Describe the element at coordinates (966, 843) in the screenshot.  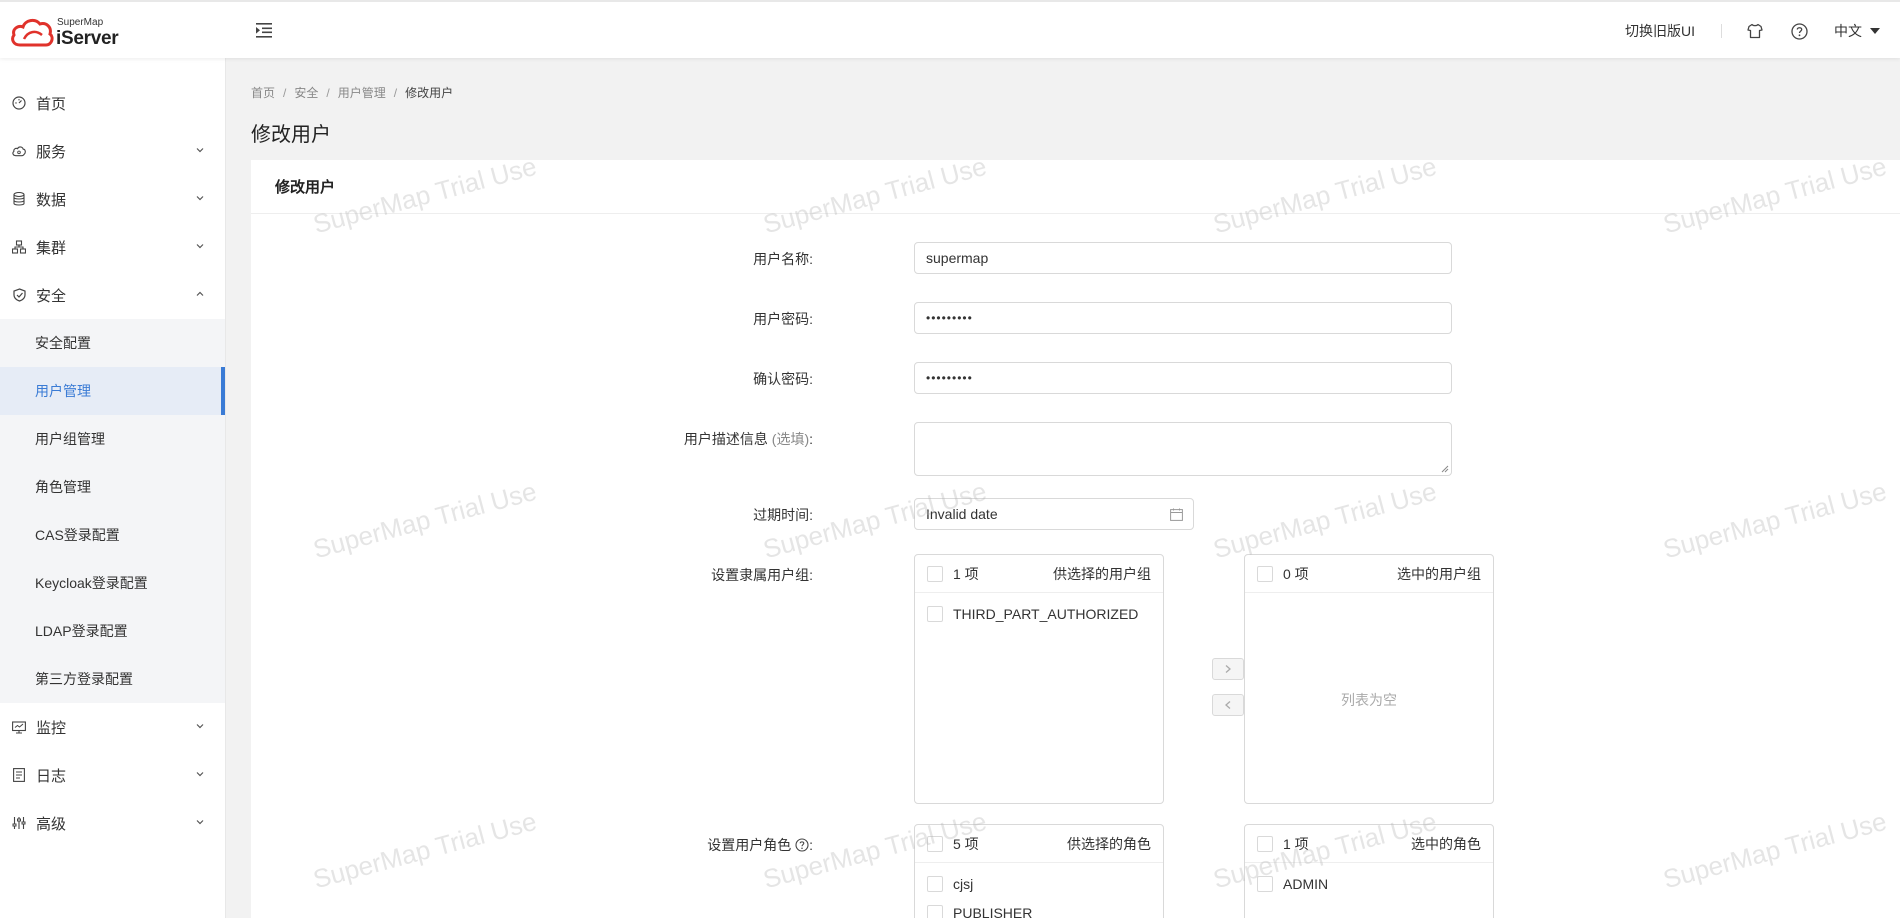
I see `roles-source-count: 5 项` at that location.